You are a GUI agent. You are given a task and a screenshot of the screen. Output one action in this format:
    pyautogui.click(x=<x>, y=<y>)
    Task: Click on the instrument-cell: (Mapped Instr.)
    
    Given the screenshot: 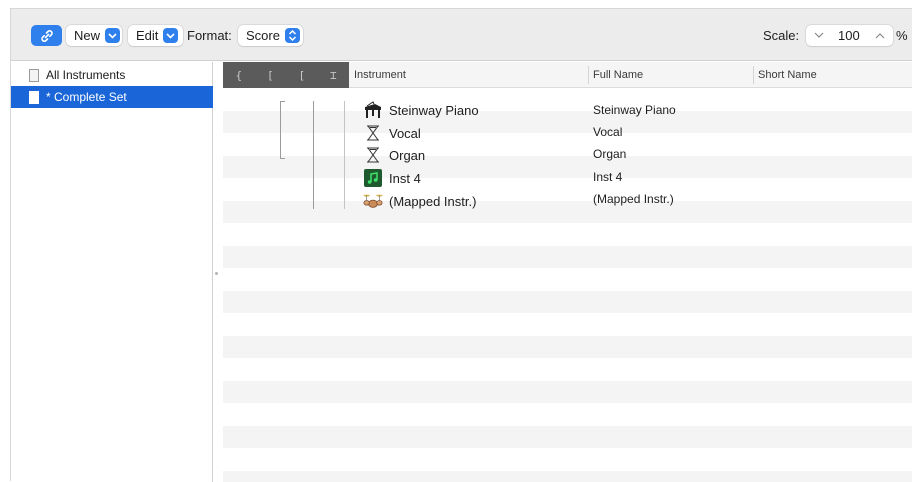 What is the action you would take?
    pyautogui.click(x=419, y=201)
    